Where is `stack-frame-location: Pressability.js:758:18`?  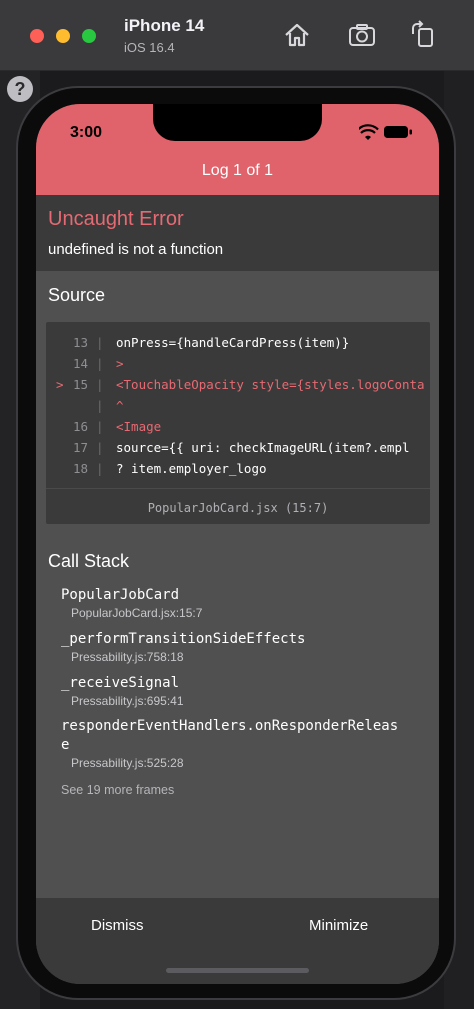
stack-frame-location: Pressability.js:758:18 is located at coordinates (127, 657).